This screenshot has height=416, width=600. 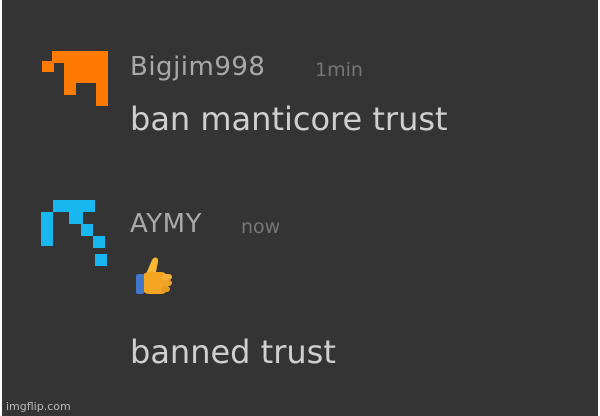 What do you see at coordinates (261, 227) in the screenshot?
I see `timestamp: now` at bounding box center [261, 227].